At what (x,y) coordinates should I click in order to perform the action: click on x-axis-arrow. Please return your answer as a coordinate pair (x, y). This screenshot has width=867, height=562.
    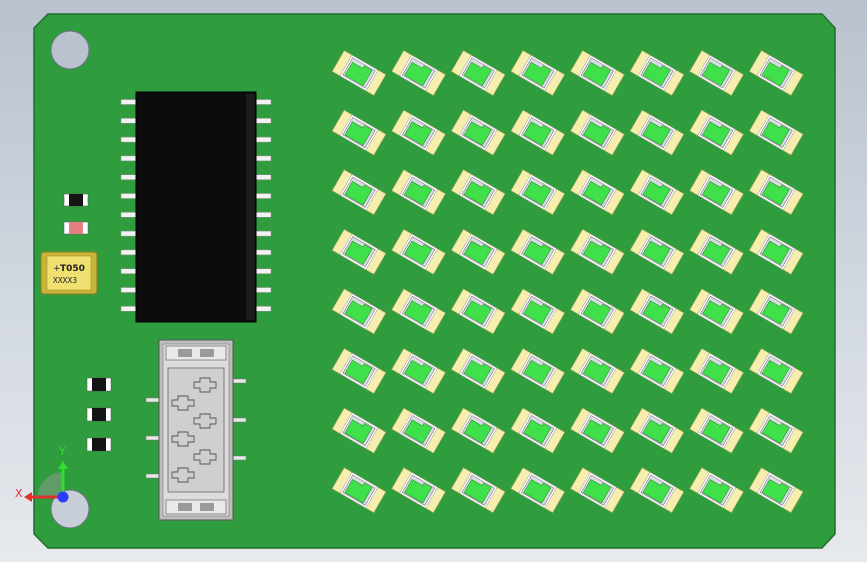
    Looking at the image, I should click on (28, 497).